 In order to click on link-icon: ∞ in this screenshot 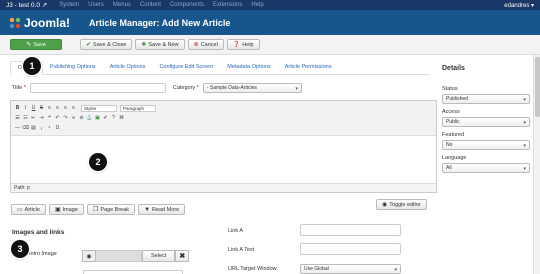, I will do `click(73, 118)`.